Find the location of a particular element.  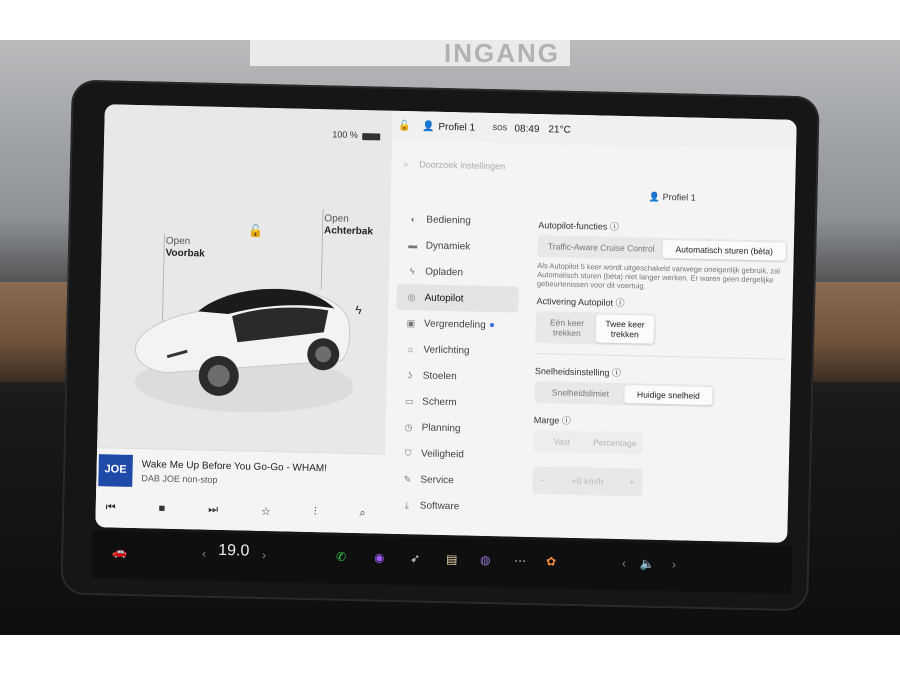

speed-setting-selector: Snelheidslimiet Huidige snelheid is located at coordinates (624, 394).